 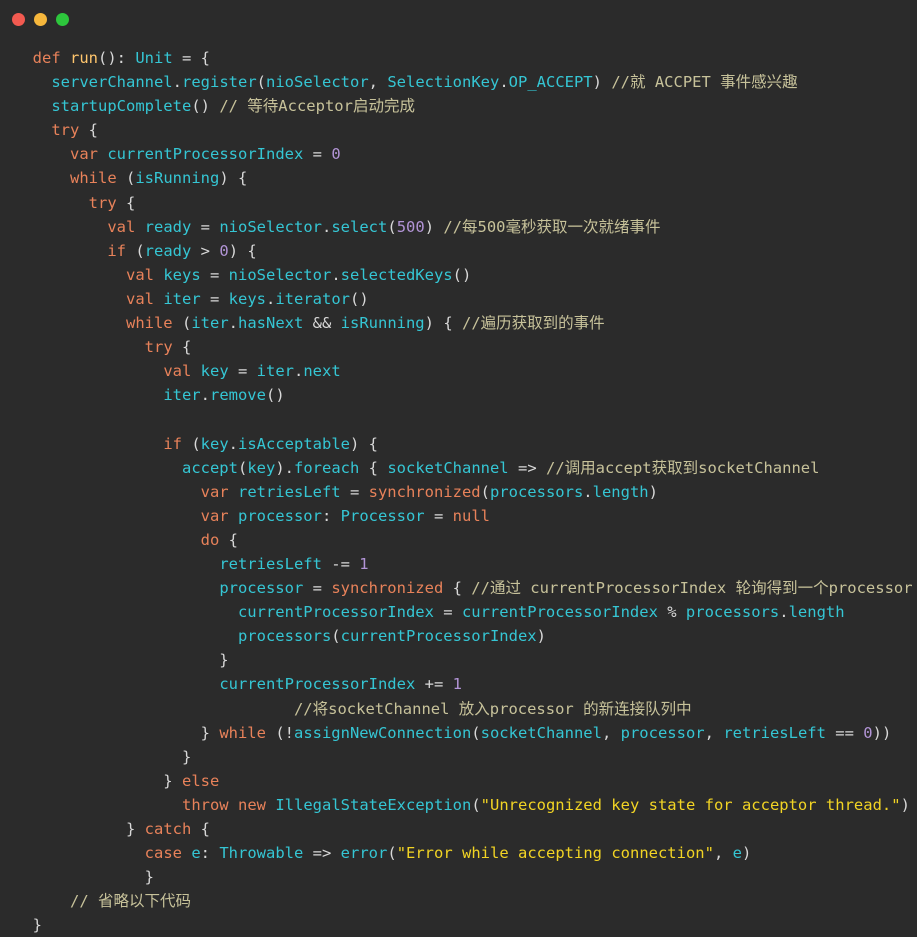 What do you see at coordinates (191, 299) in the screenshot?
I see `code-line: val iter = keys.iterator()` at bounding box center [191, 299].